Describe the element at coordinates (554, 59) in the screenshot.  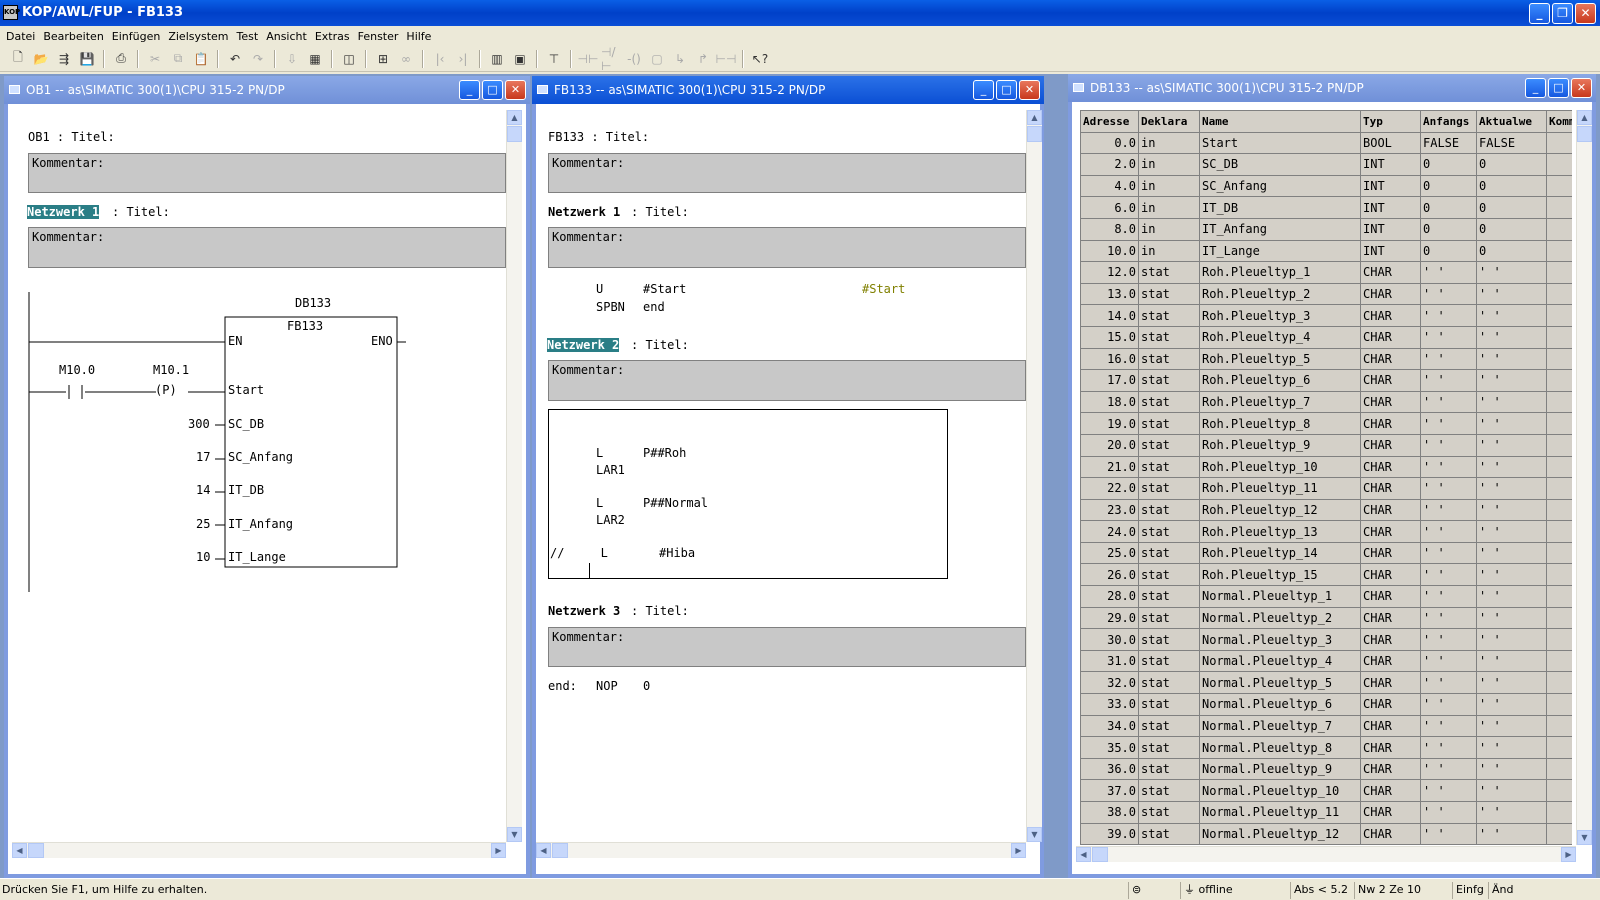
I see `new-network-icon: ⊤` at that location.